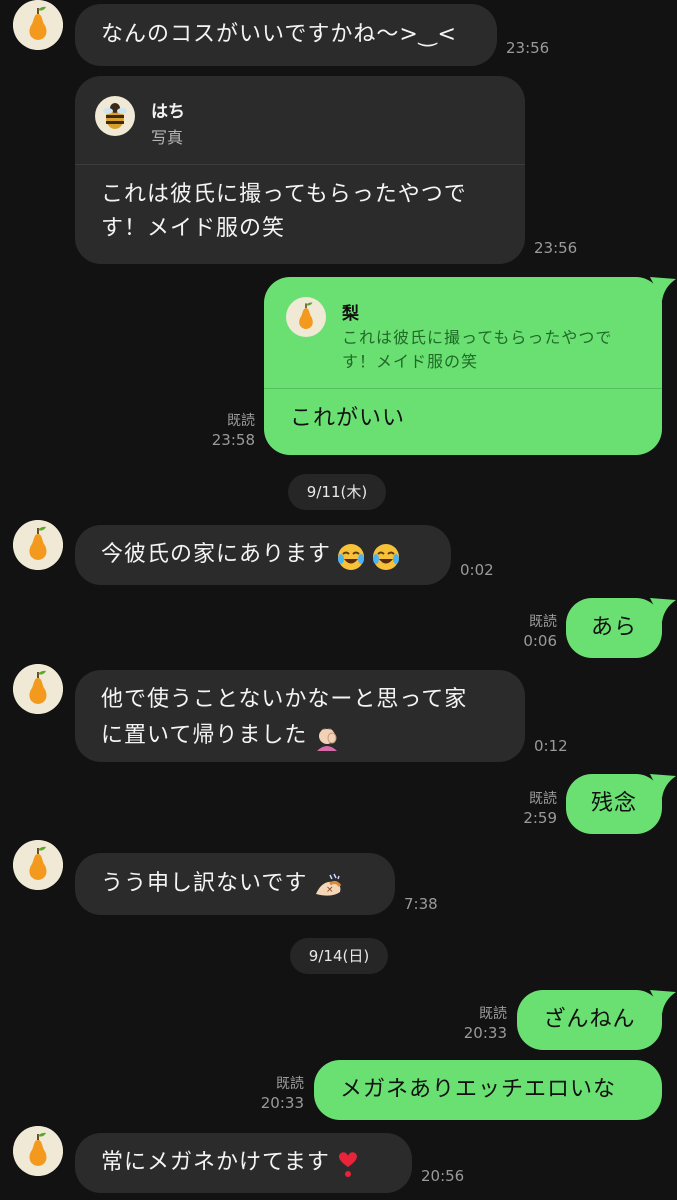  Describe the element at coordinates (421, 904) in the screenshot. I see `message-time: 7:38` at that location.